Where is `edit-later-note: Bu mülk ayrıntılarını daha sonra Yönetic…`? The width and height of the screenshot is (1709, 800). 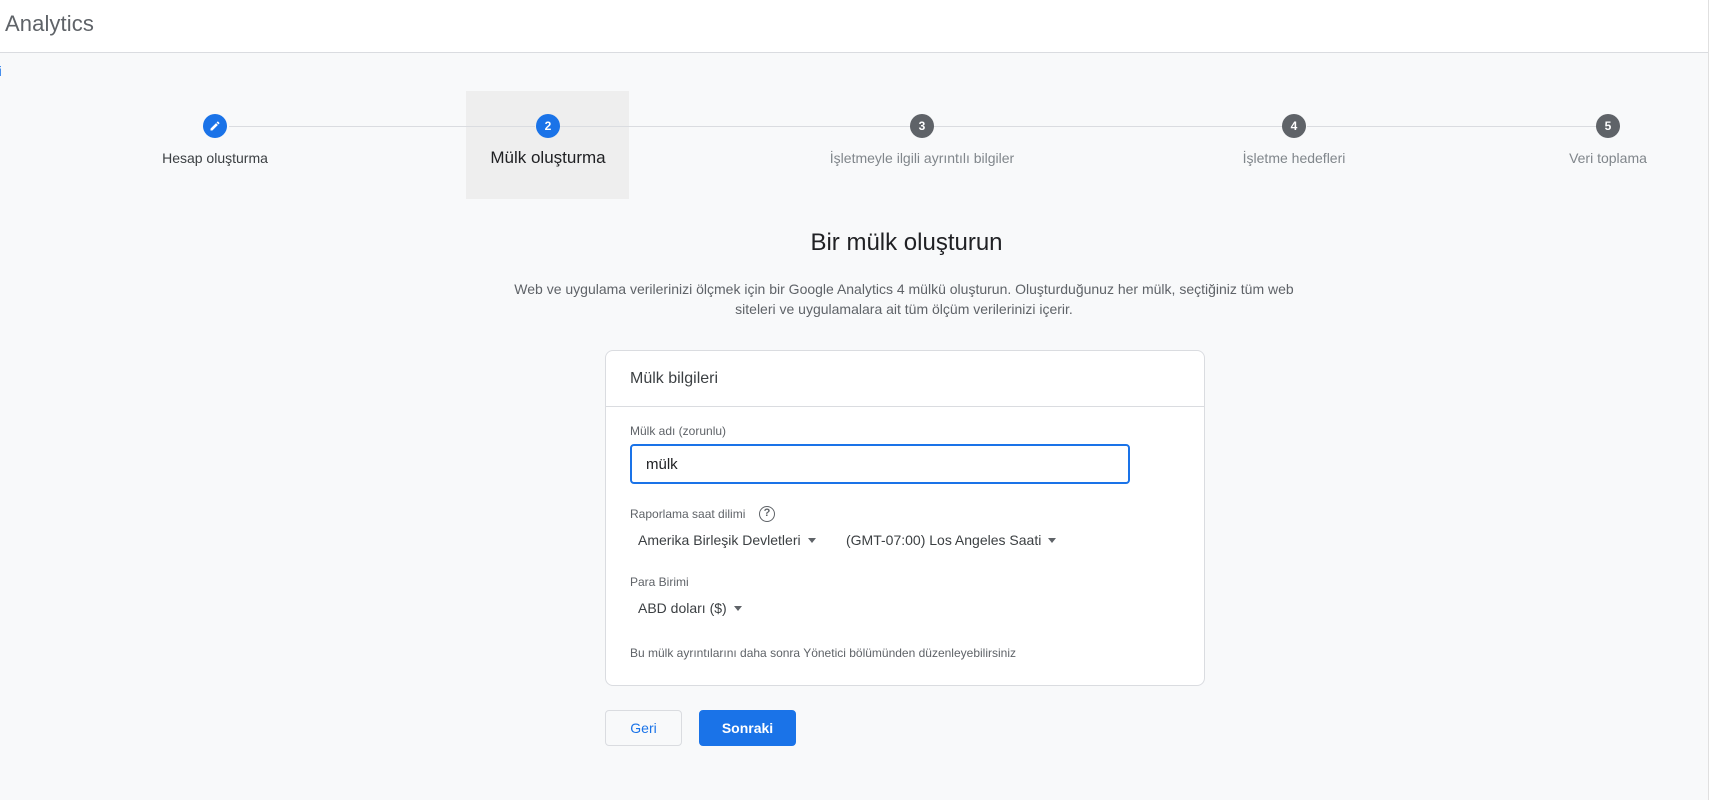
edit-later-note: Bu mülk ayrıntılarını daha sonra Yönetic… is located at coordinates (823, 653).